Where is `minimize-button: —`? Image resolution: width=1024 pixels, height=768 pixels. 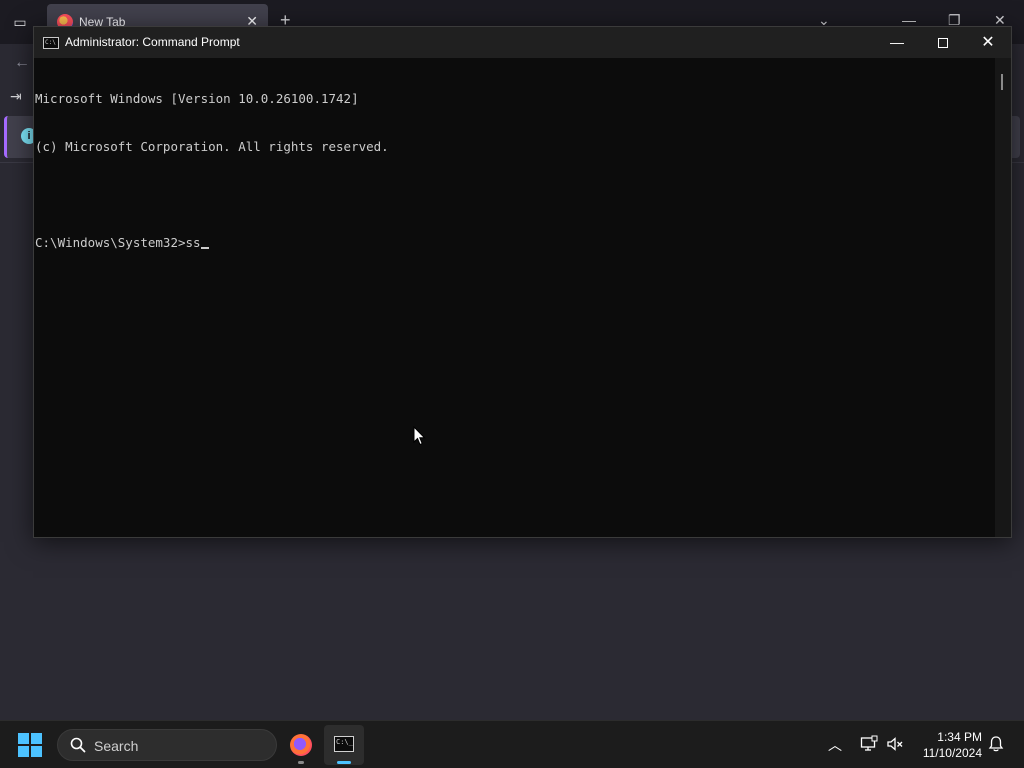 minimize-button: — is located at coordinates (897, 42).